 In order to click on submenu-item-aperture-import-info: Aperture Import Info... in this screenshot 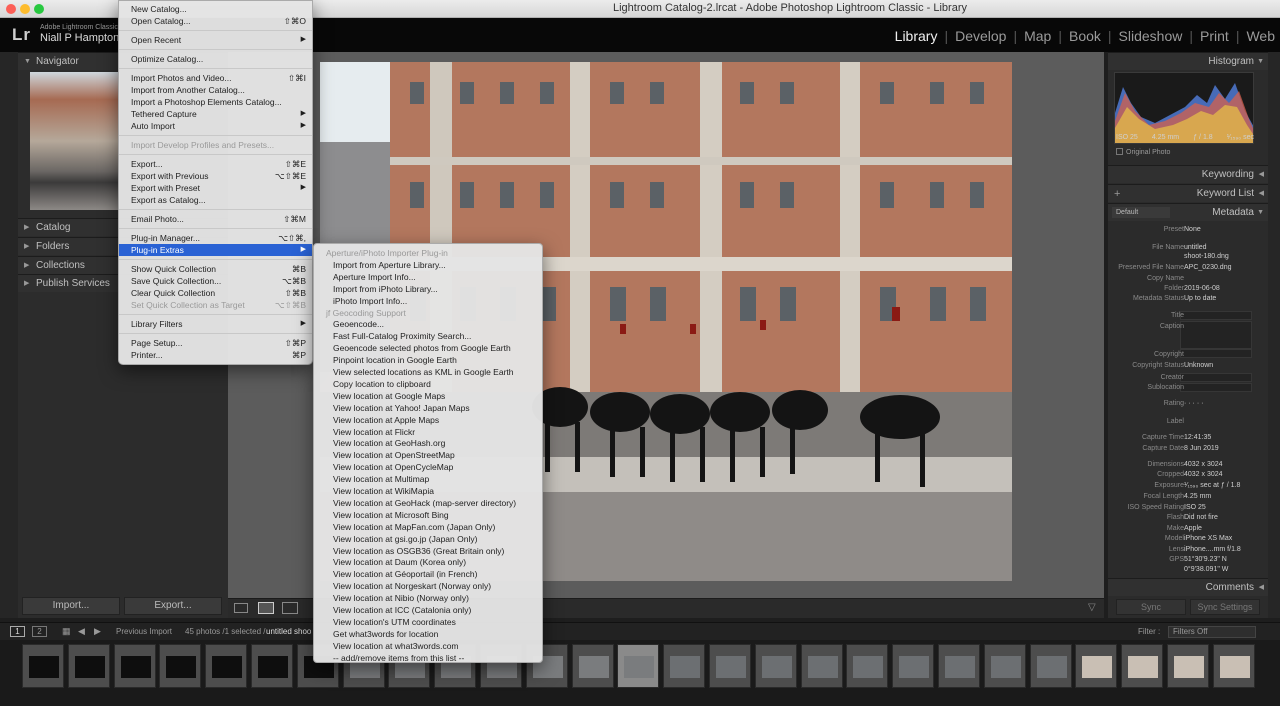, I will do `click(428, 277)`.